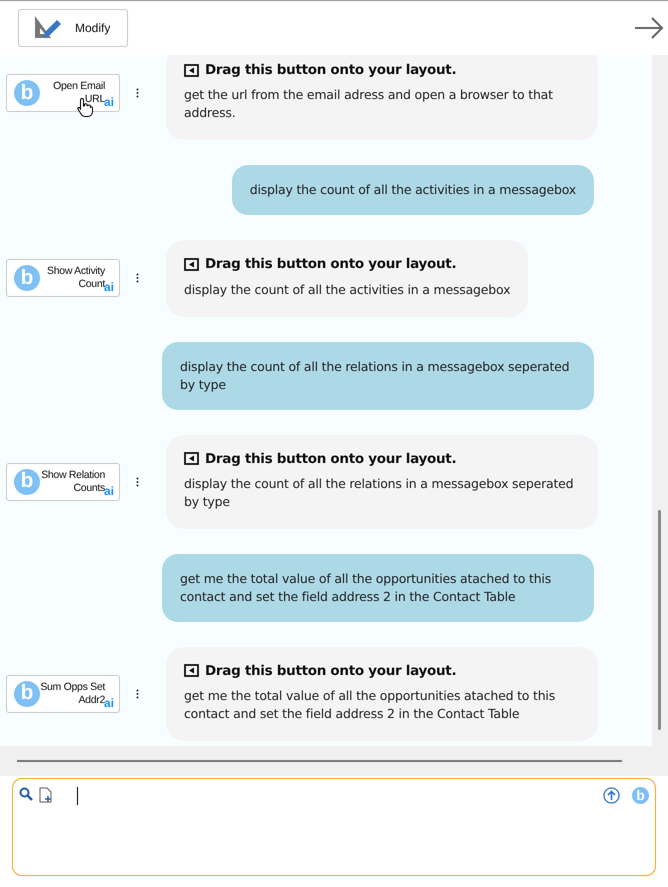 The height and width of the screenshot is (887, 668). I want to click on add-file-icon, so click(46, 795).